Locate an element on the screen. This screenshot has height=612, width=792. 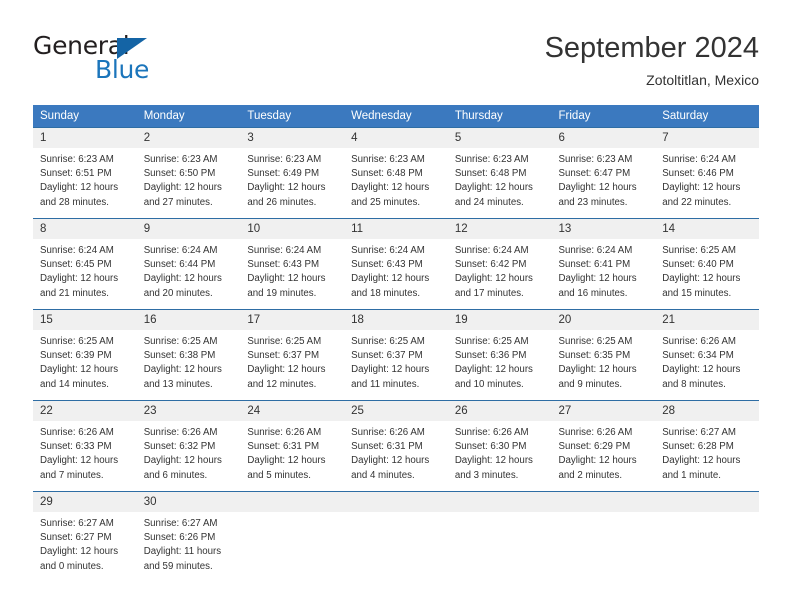
day-number: 12 is located at coordinates (499, 229).